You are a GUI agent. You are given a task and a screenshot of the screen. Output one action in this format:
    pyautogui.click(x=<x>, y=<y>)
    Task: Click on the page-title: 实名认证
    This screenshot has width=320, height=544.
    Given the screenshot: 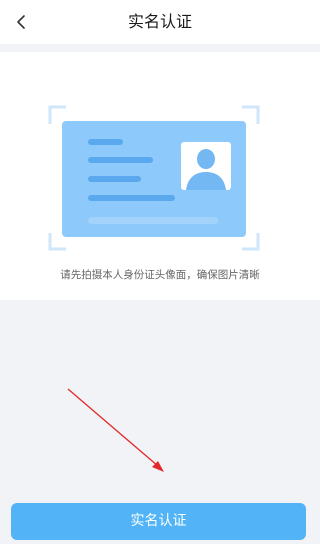 What is the action you would take?
    pyautogui.click(x=159, y=21)
    